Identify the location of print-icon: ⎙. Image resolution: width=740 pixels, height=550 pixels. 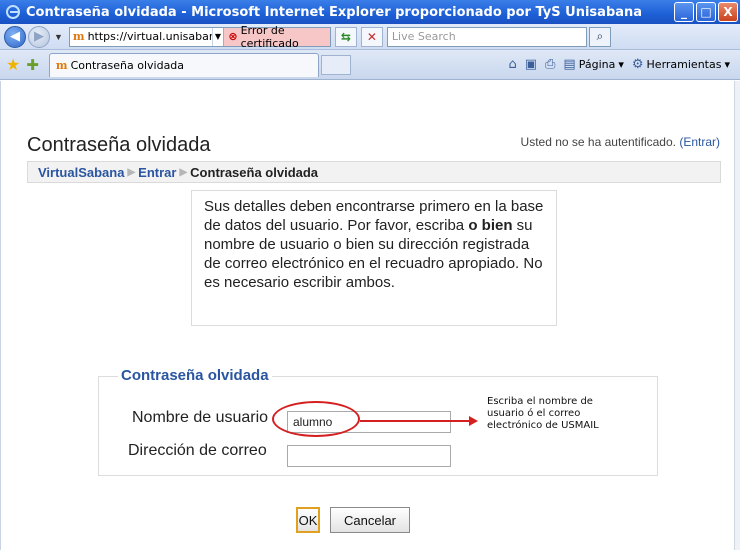
(550, 64).